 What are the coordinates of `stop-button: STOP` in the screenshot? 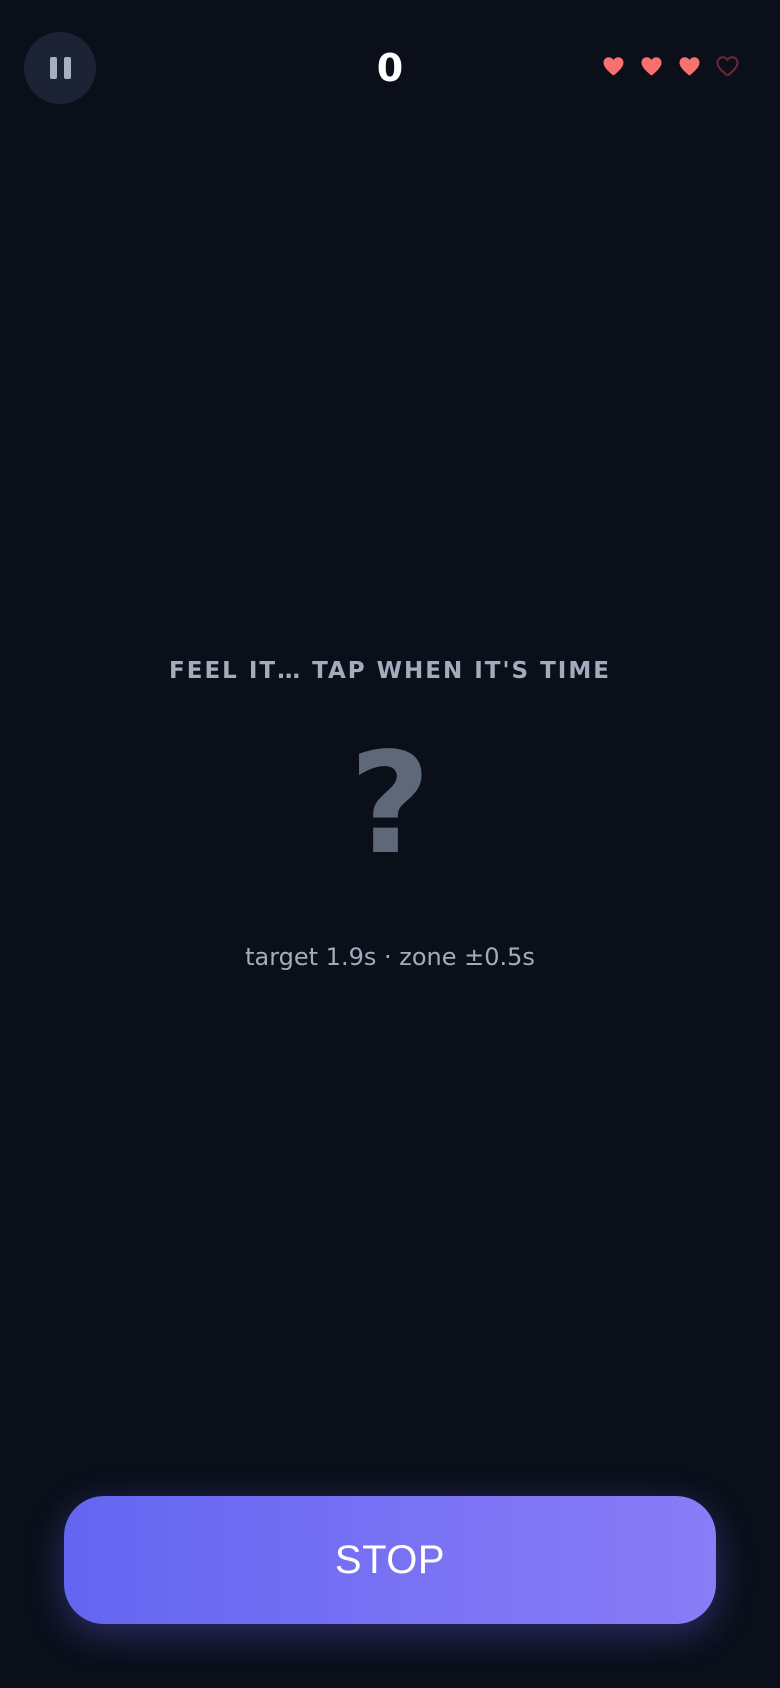 It's located at (390, 1560).